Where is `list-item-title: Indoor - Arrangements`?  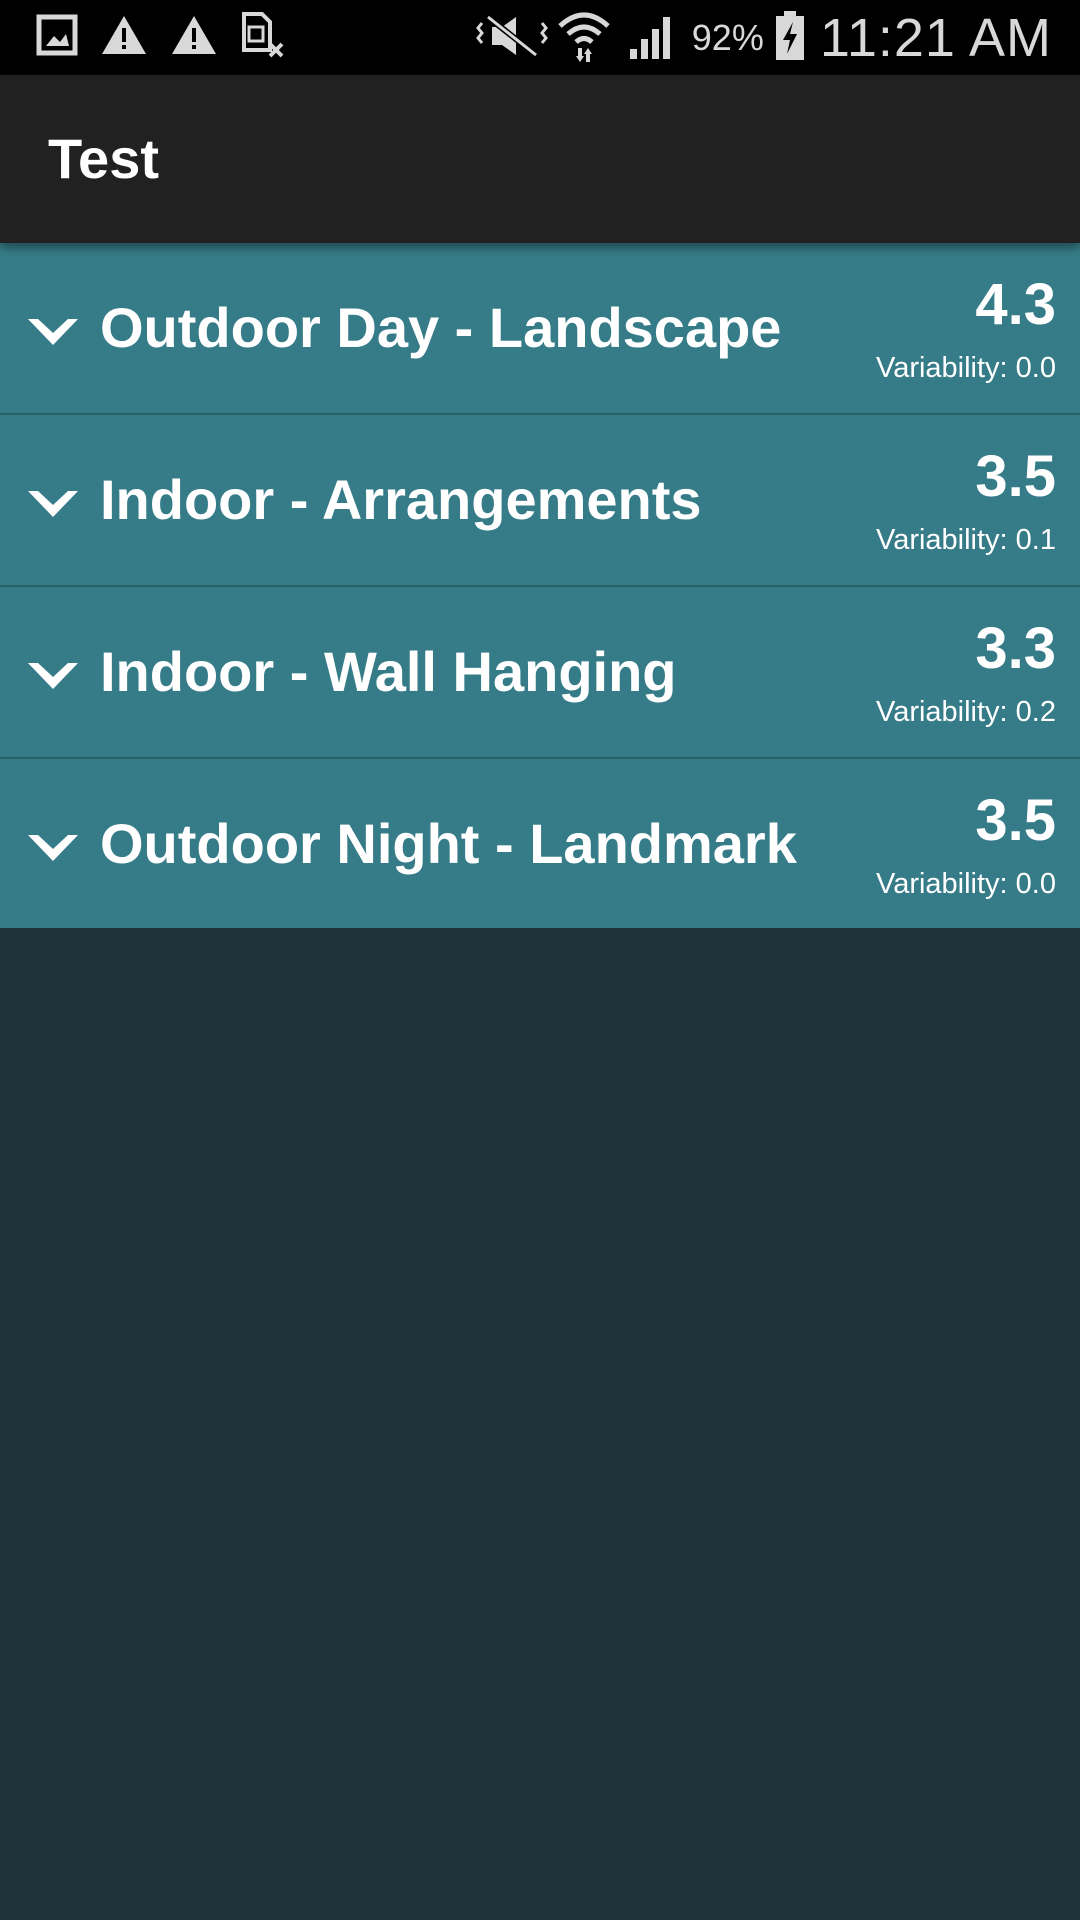
list-item-title: Indoor - Arrangements is located at coordinates (401, 499).